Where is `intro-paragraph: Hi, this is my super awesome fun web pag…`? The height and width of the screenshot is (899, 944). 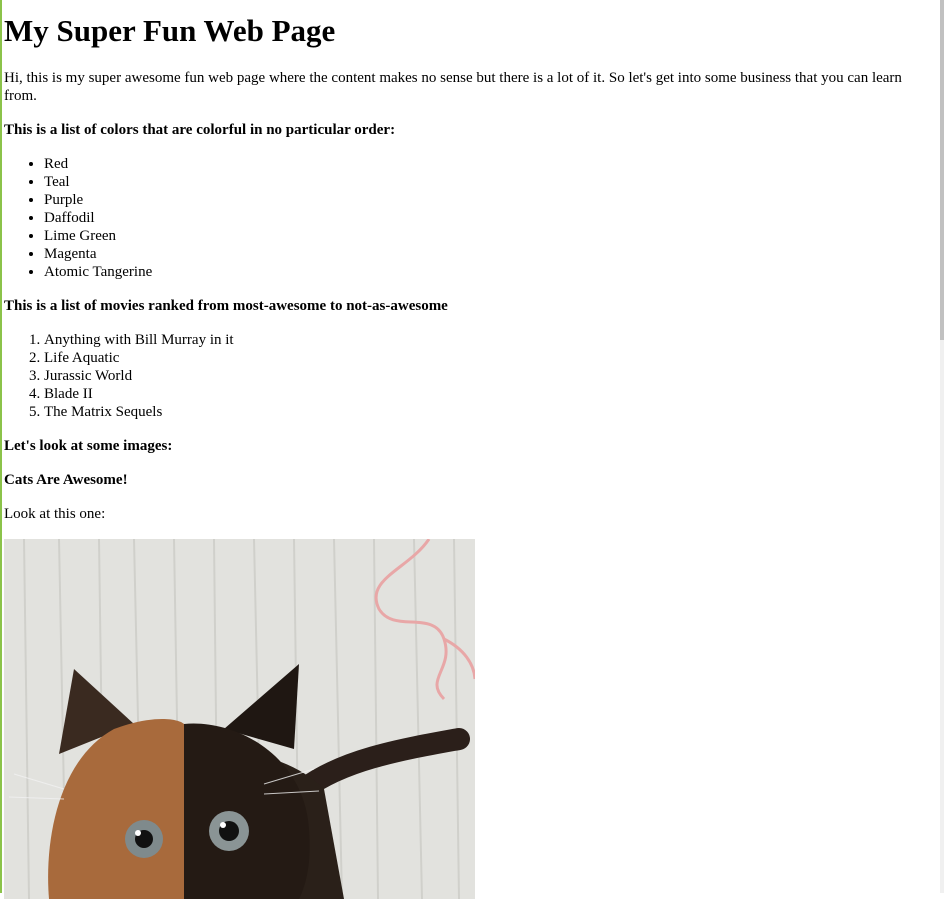
intro-paragraph: Hi, this is my super awesome fun web pag… is located at coordinates (453, 87).